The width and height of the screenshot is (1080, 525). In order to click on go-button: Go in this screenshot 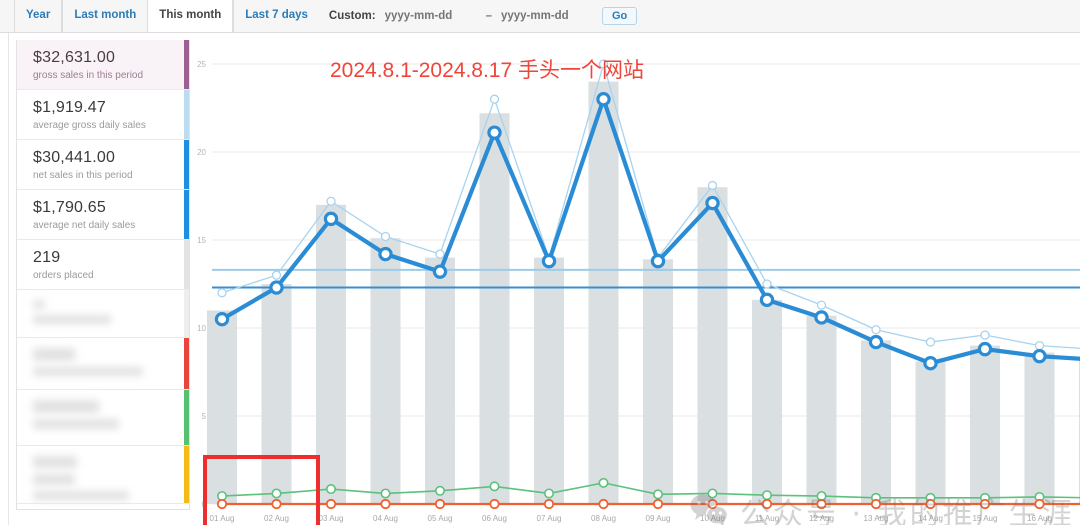, I will do `click(619, 15)`.